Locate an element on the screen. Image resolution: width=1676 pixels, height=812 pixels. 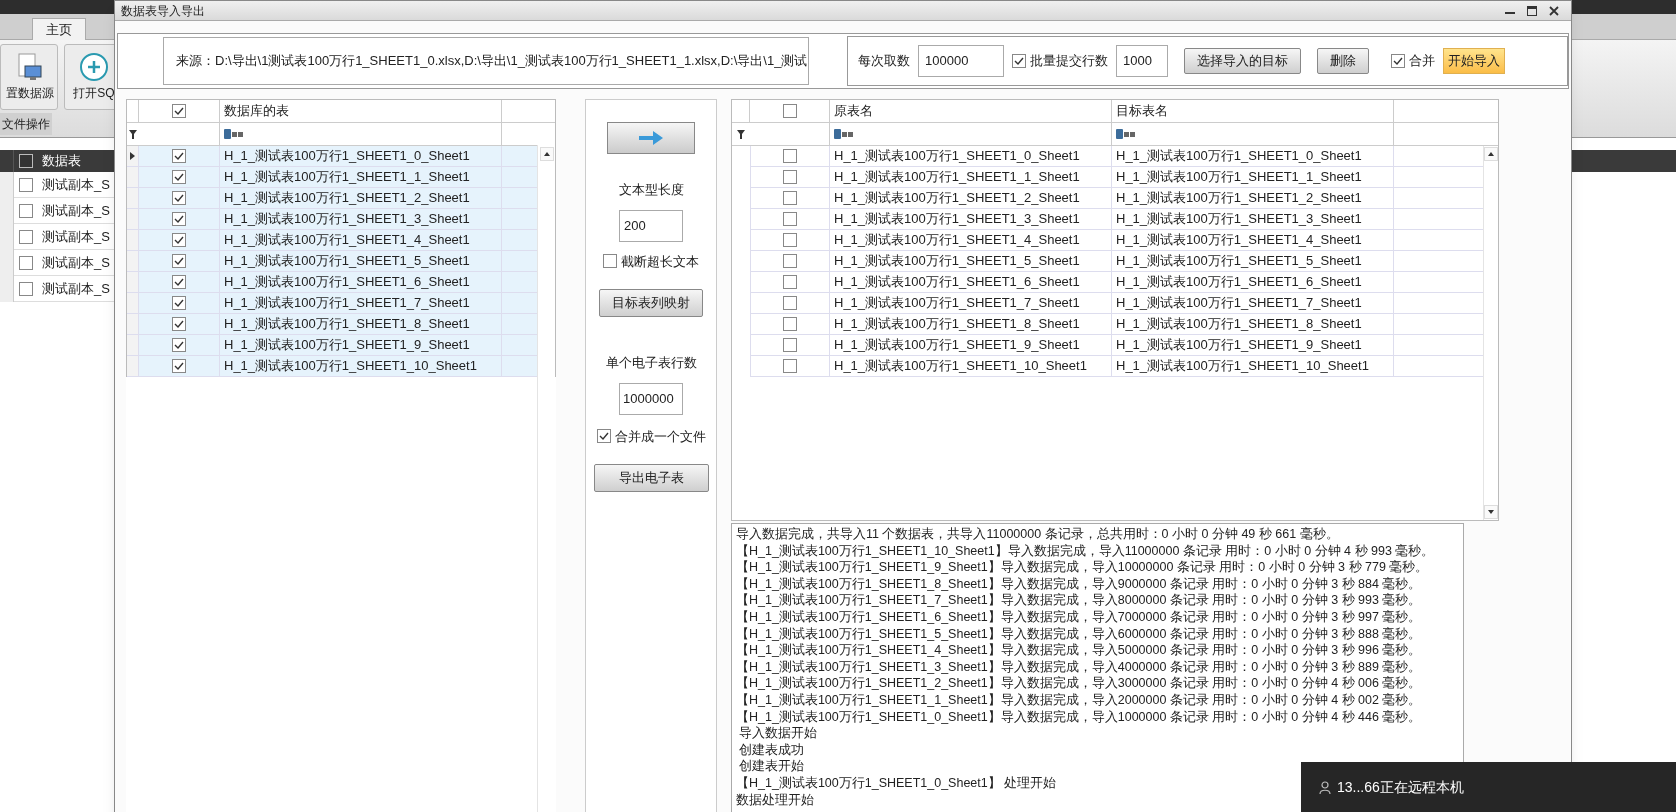
ribbon-button: 置数据源 is located at coordinates (29, 77).